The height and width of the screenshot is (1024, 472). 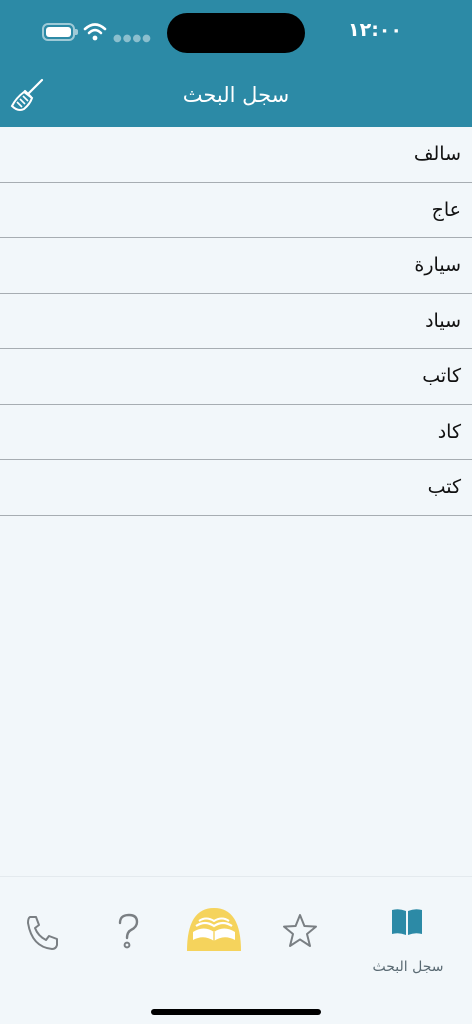 I want to click on status-time: ١٢:٠٠, so click(x=375, y=30).